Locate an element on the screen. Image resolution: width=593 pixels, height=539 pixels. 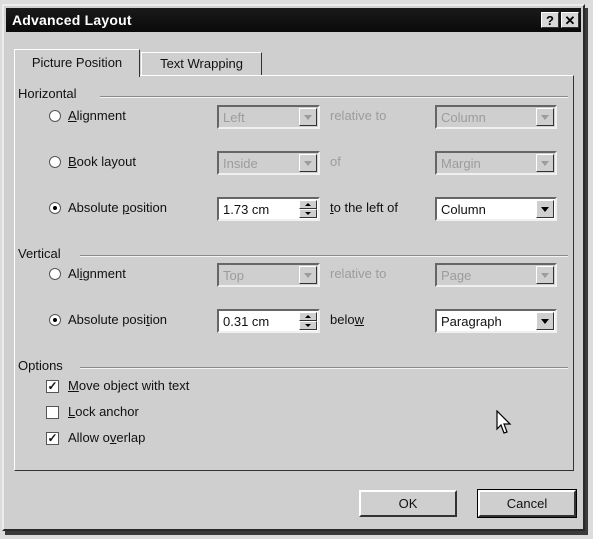
v-alignment-relative-select: Page is located at coordinates (496, 275).